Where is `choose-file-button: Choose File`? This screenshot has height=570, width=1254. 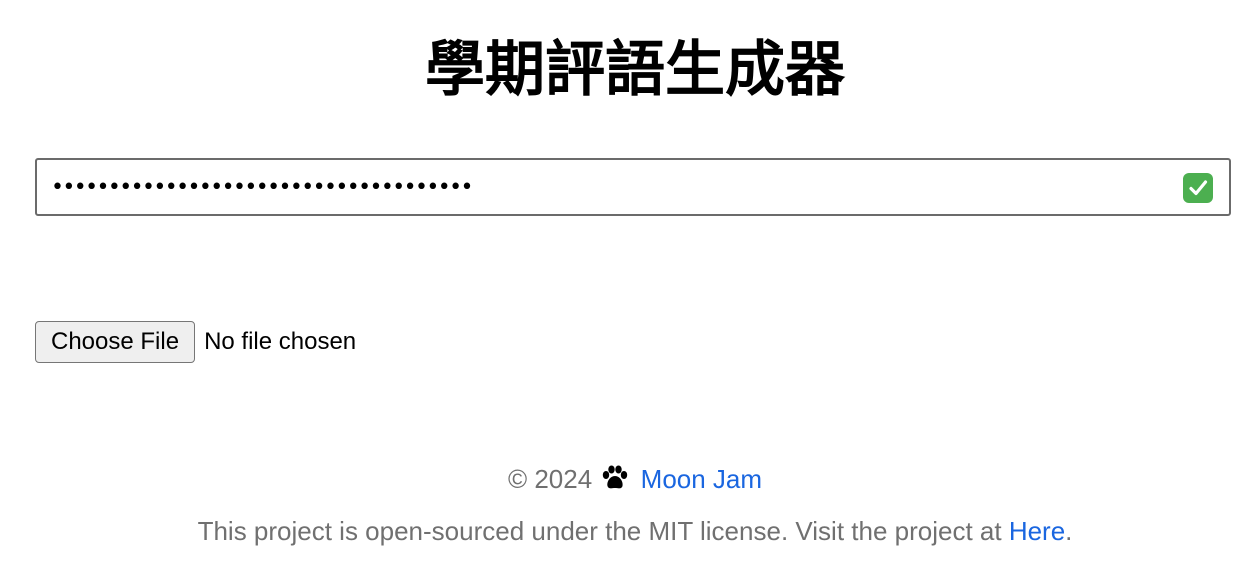
choose-file-button: Choose File is located at coordinates (115, 342).